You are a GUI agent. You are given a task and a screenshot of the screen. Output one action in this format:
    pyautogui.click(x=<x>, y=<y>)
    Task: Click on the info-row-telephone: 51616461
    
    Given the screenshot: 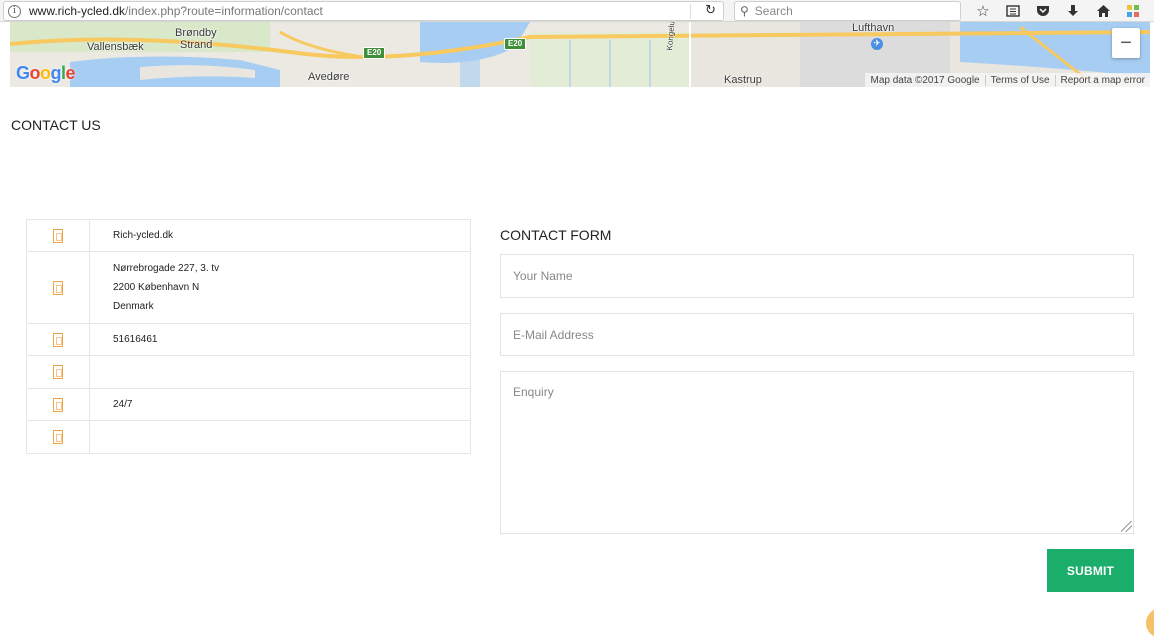 What is the action you would take?
    pyautogui.click(x=248, y=340)
    